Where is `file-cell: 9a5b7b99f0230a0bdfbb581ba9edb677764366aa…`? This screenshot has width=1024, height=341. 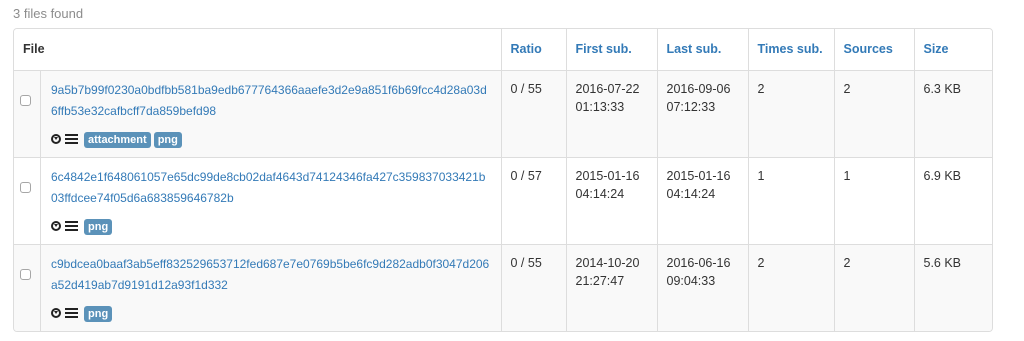 file-cell: 9a5b7b99f0230a0bdfbb581ba9edb677764366aa… is located at coordinates (258, 113).